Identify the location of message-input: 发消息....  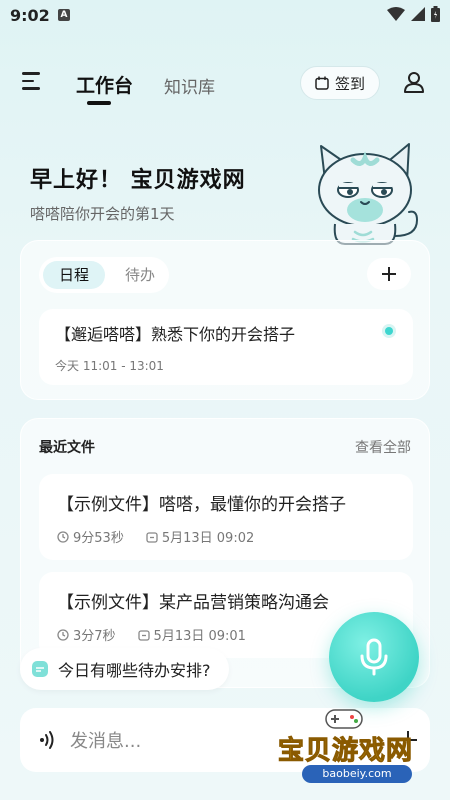
(105, 740).